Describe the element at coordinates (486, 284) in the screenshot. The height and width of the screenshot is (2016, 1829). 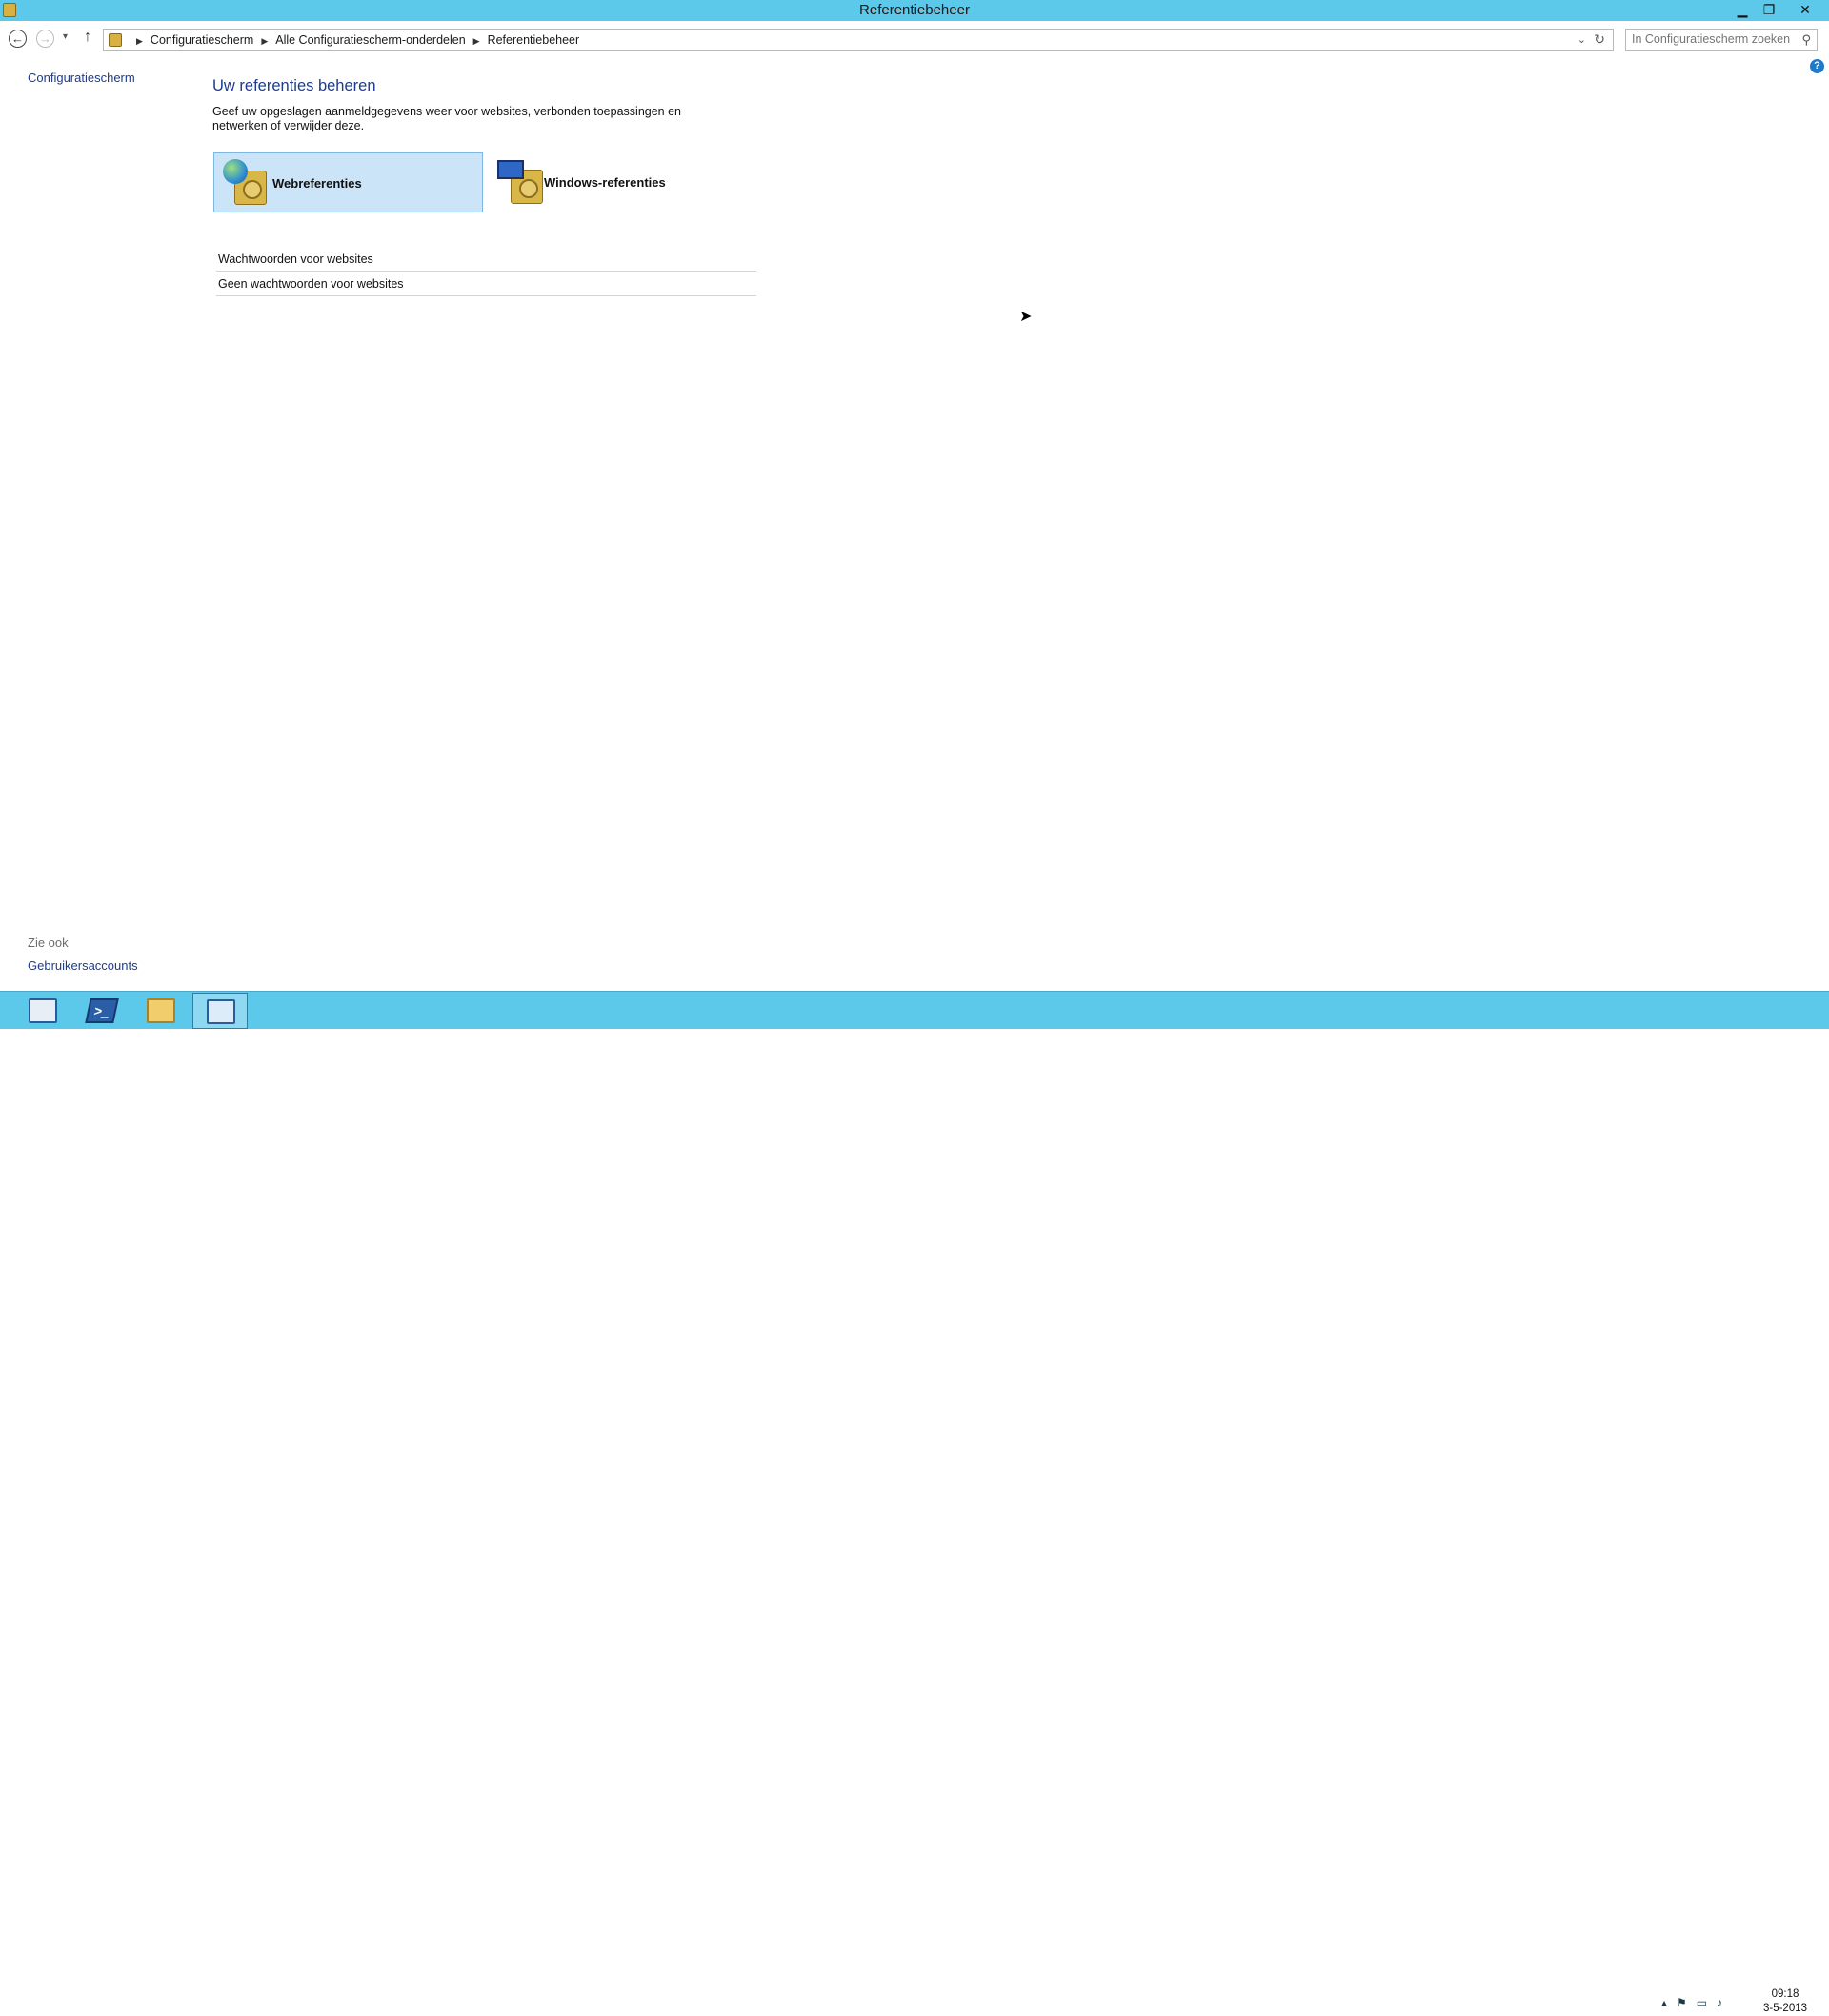
I see `section-never-saved-passwords: Geen wachtwoorden voor websites` at that location.